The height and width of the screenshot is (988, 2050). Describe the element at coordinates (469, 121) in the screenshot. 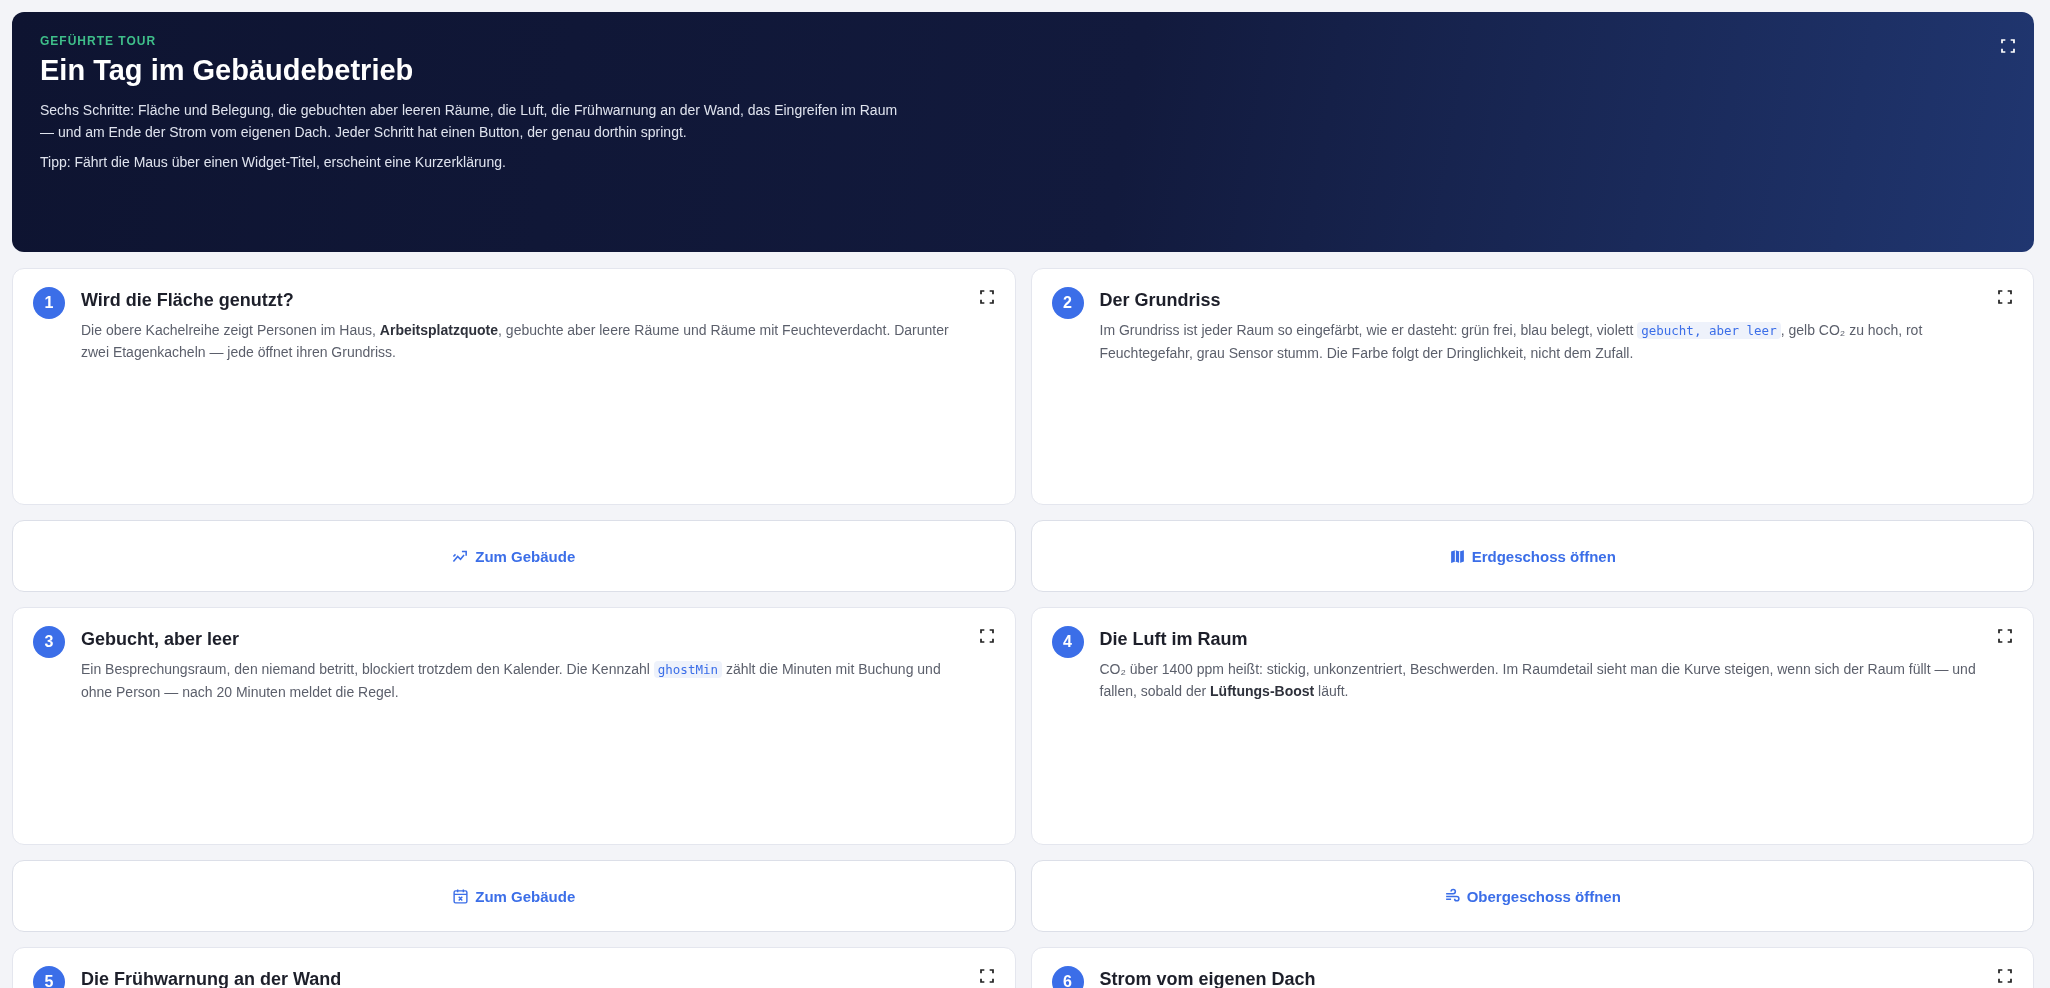

I see `intro-text: Sechs Schritte: Fläche und Belegung, die gebuchten aber leeren Räume, die Luft, die Frühwarnung an der Wand, das Eingreifen im Raum — und am Ende der Strom vom eigenen Dach. Jeder Schritt hat einen Button, der genau dorthin springt.` at that location.